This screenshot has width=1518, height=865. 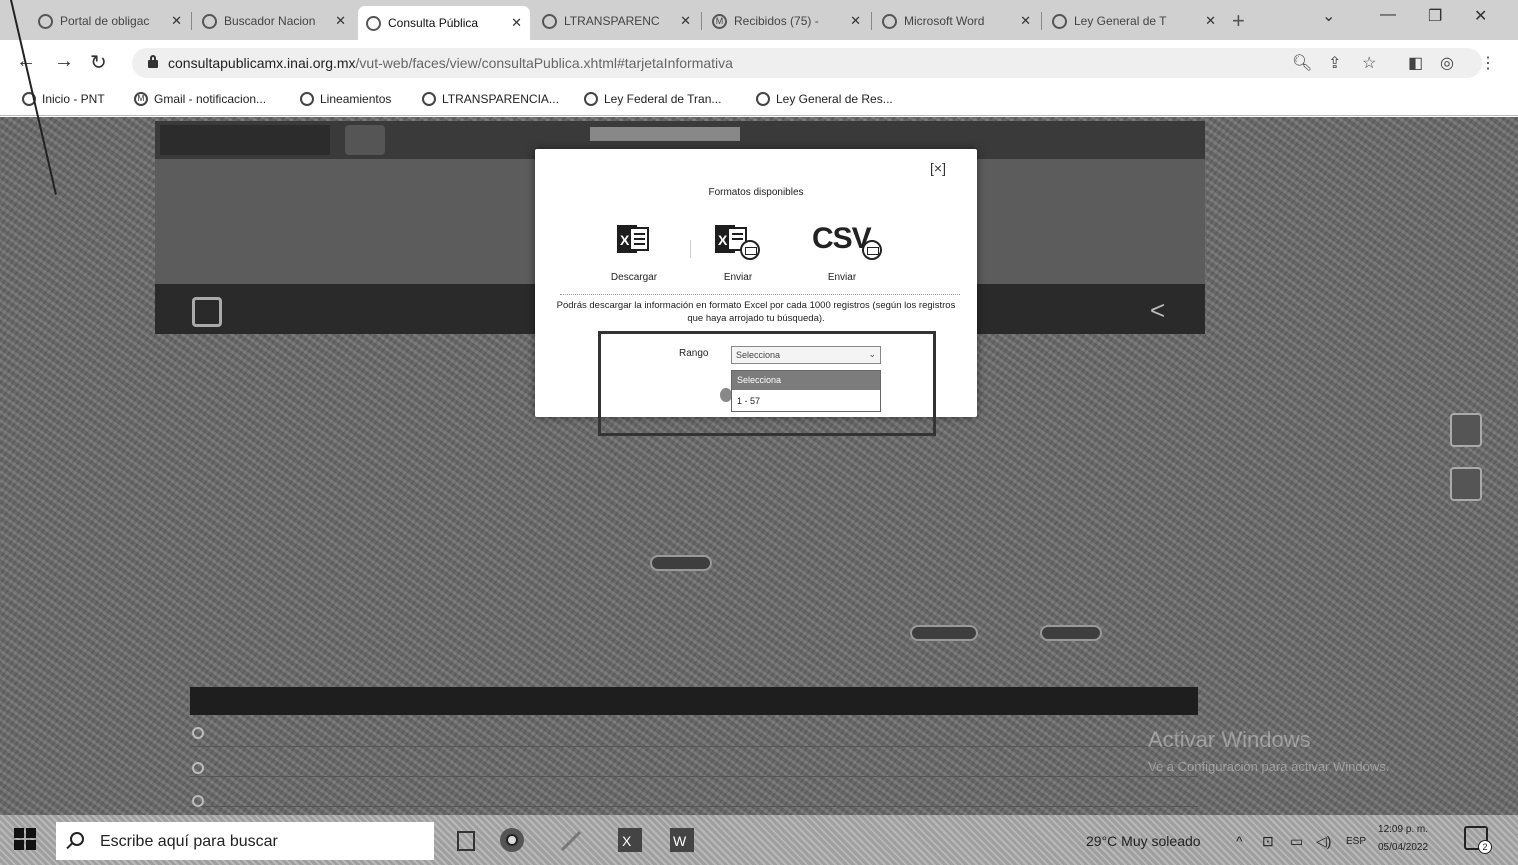 I want to click on tab-label: Buscador Nacion, so click(x=270, y=21).